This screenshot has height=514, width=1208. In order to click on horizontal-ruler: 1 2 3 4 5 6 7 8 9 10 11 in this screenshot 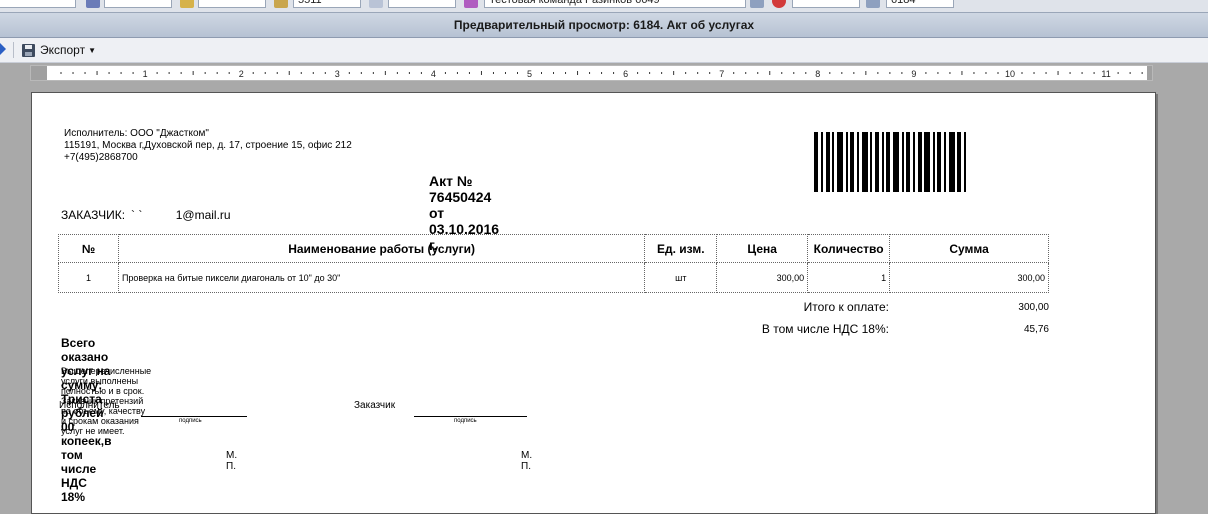, I will do `click(591, 73)`.